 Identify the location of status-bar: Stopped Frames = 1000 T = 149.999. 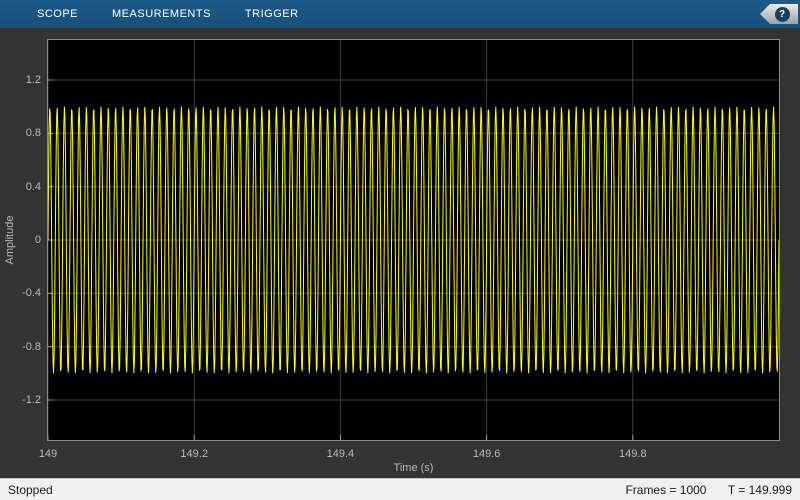
(400, 489).